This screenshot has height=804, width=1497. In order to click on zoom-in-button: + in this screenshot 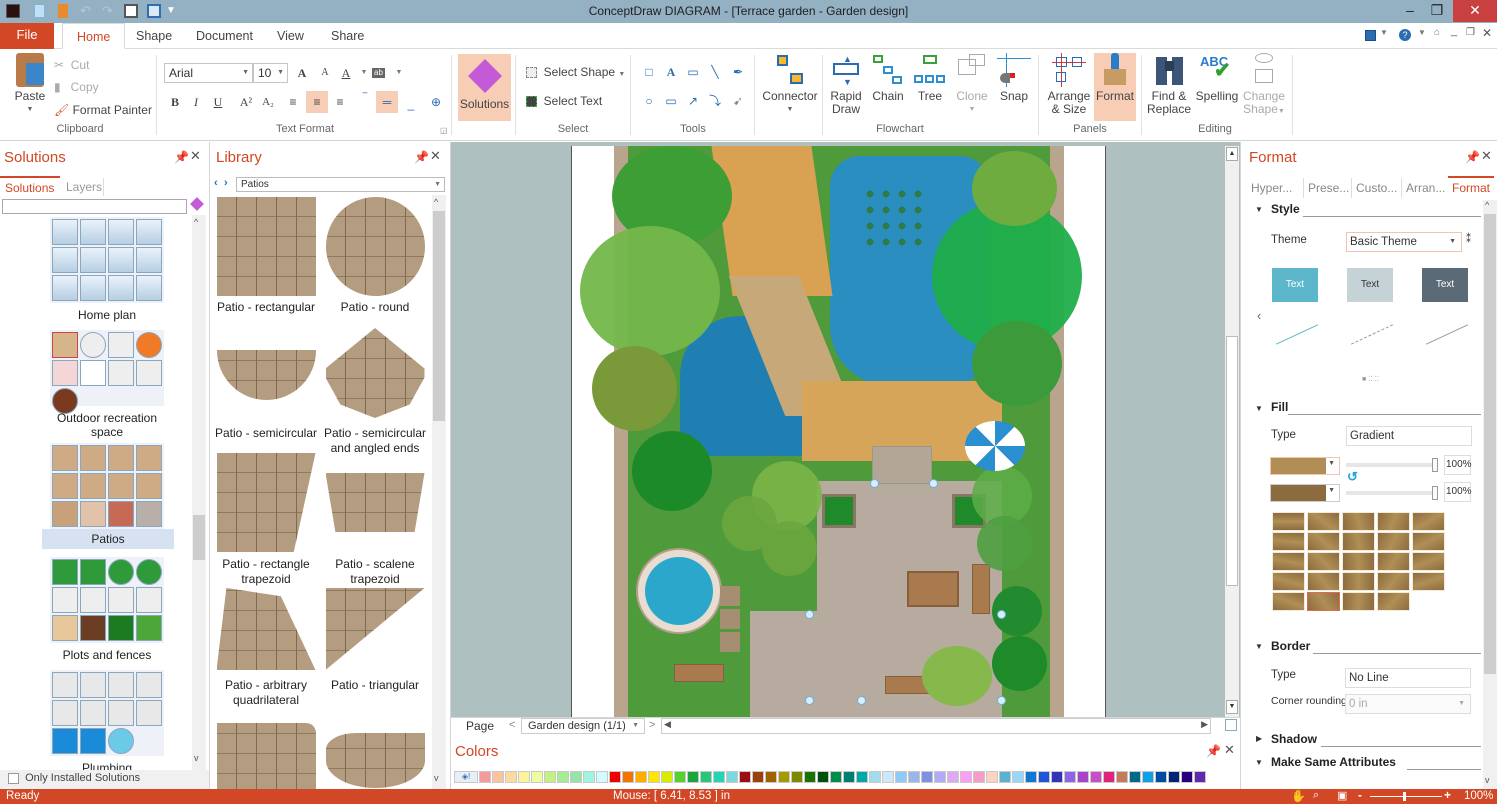, I will do `click(1447, 795)`.